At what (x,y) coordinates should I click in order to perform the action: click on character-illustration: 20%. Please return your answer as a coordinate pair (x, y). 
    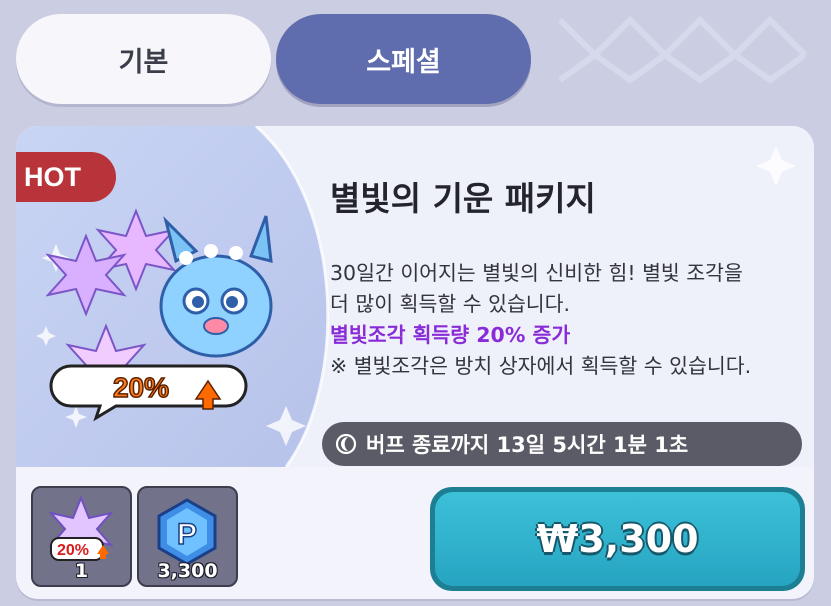
    Looking at the image, I should click on (159, 315).